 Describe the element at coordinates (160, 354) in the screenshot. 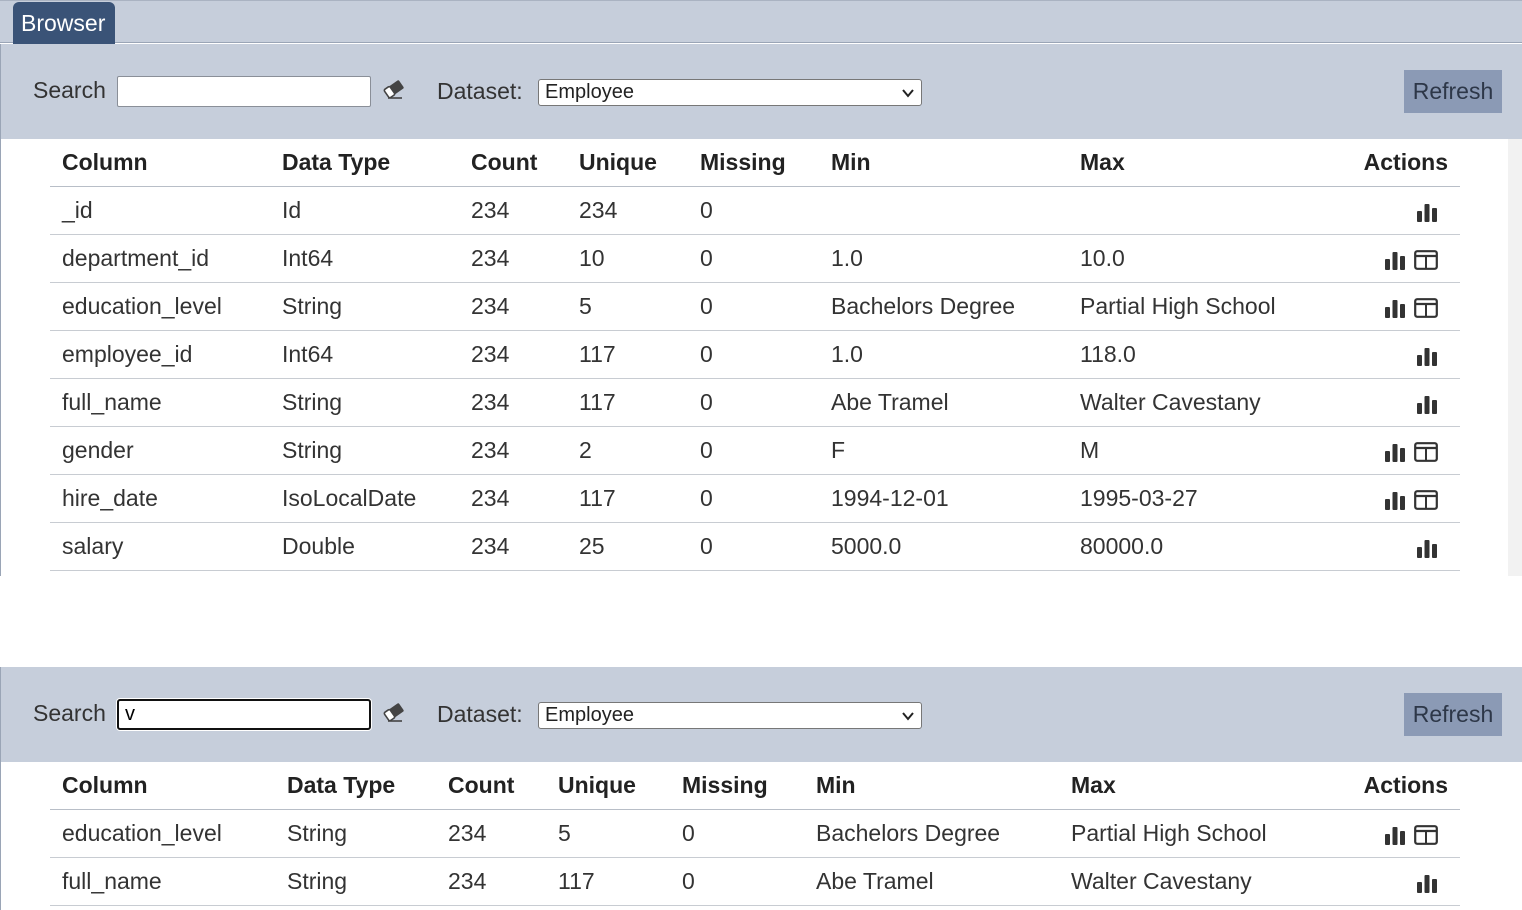

I see `cell-column: employee_id` at that location.